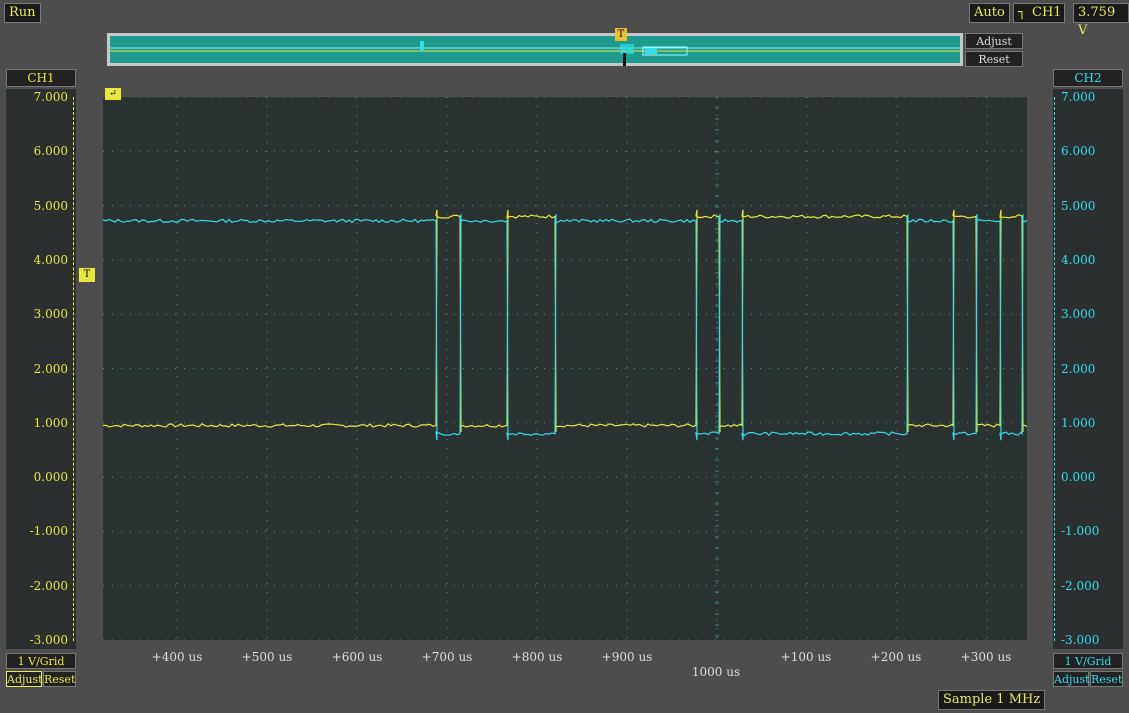 The image size is (1129, 713). What do you see at coordinates (50, 151) in the screenshot?
I see `ch1-tick-label: 6.000` at bounding box center [50, 151].